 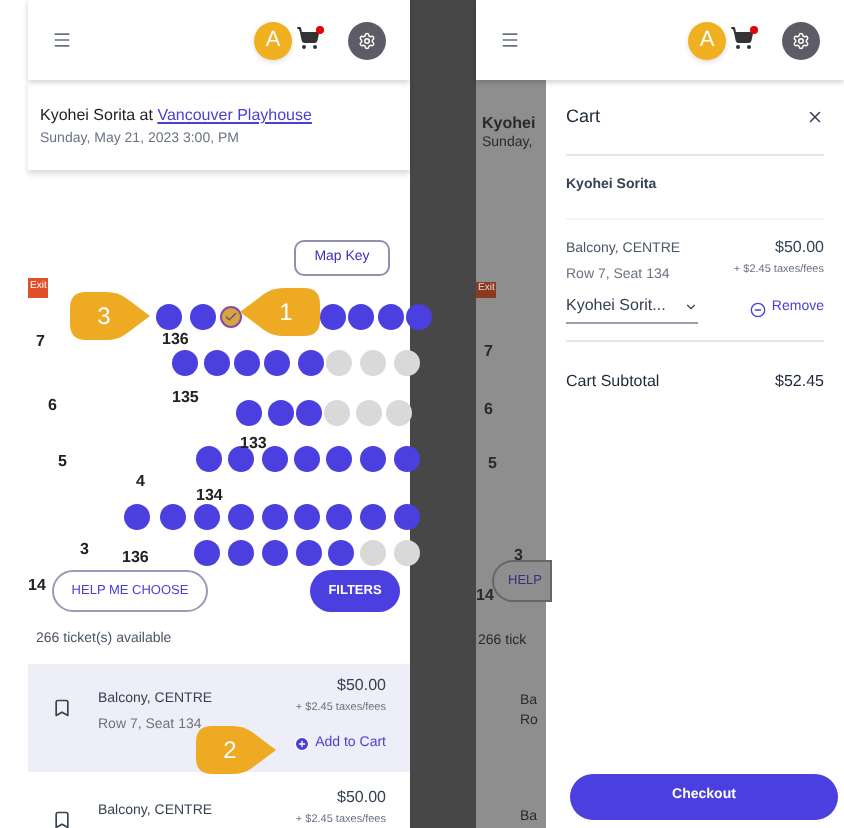 I want to click on subtotal-label: Cart Subtotal, so click(x=613, y=382).